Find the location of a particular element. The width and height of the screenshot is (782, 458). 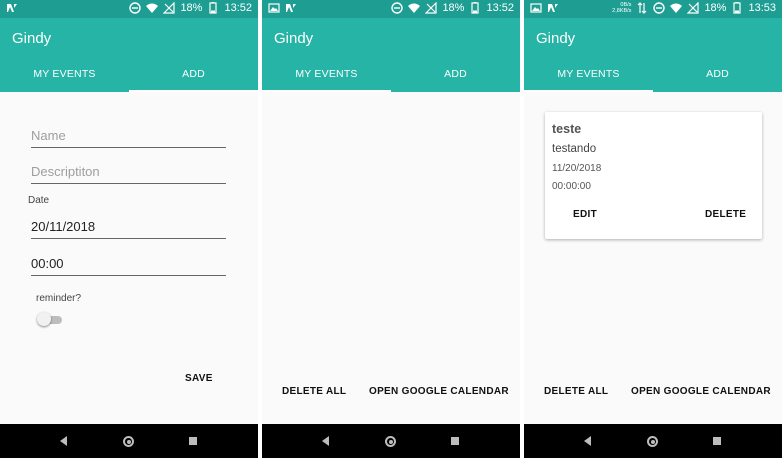

date-label: Date is located at coordinates (39, 200).